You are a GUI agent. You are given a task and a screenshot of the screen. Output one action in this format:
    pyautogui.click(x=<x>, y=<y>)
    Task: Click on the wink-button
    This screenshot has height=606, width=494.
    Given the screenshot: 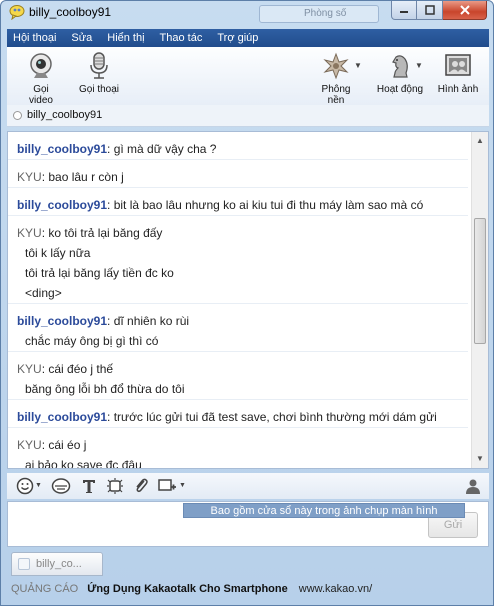 What is the action you would take?
    pyautogui.click(x=61, y=486)
    